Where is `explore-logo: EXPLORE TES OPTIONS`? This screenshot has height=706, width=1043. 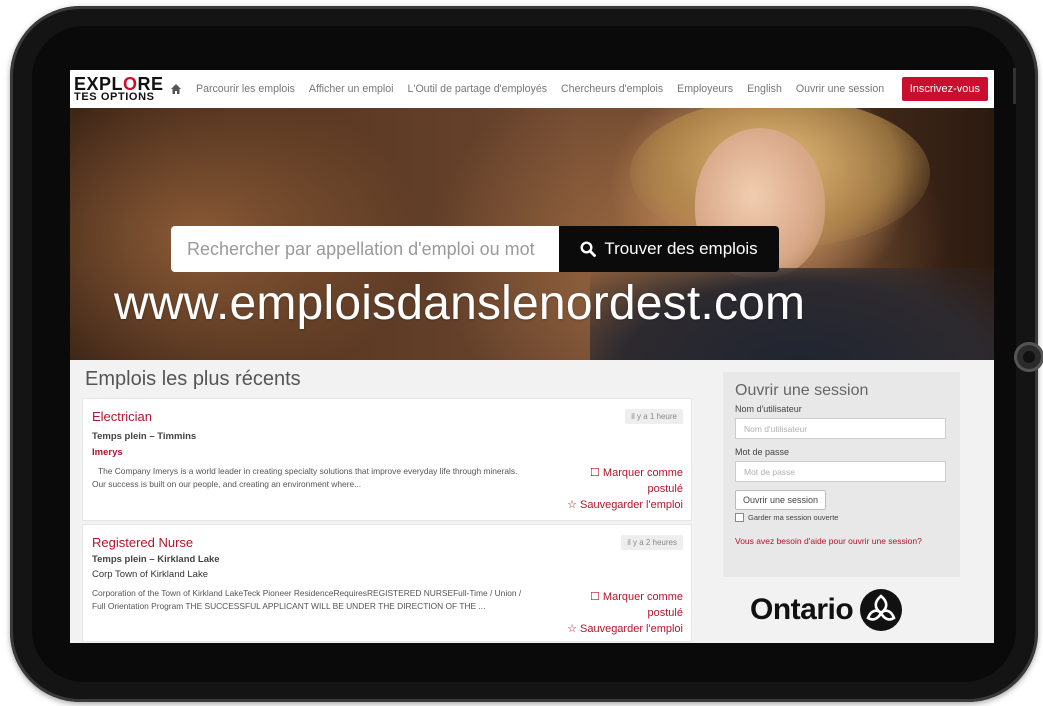 explore-logo: EXPLORE TES OPTIONS is located at coordinates (120, 89).